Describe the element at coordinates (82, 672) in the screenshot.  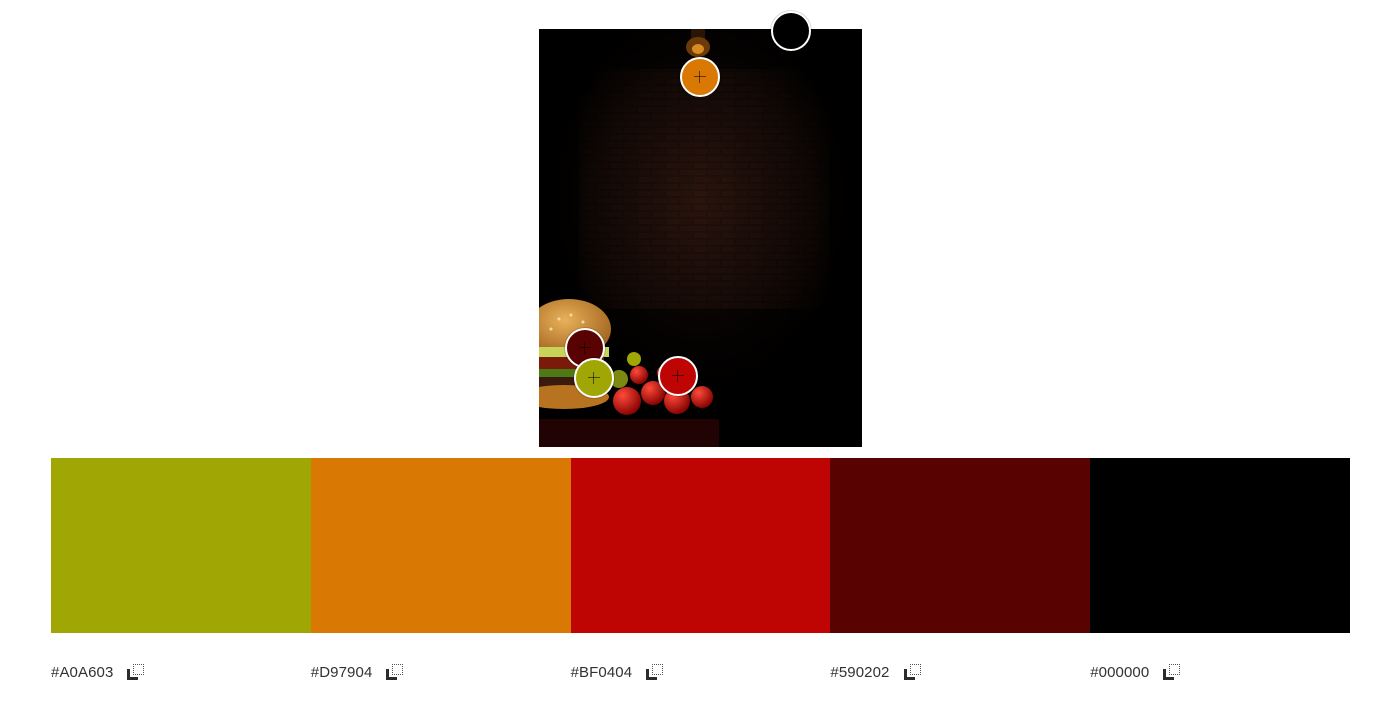
I see `hex-value: #A0A603` at that location.